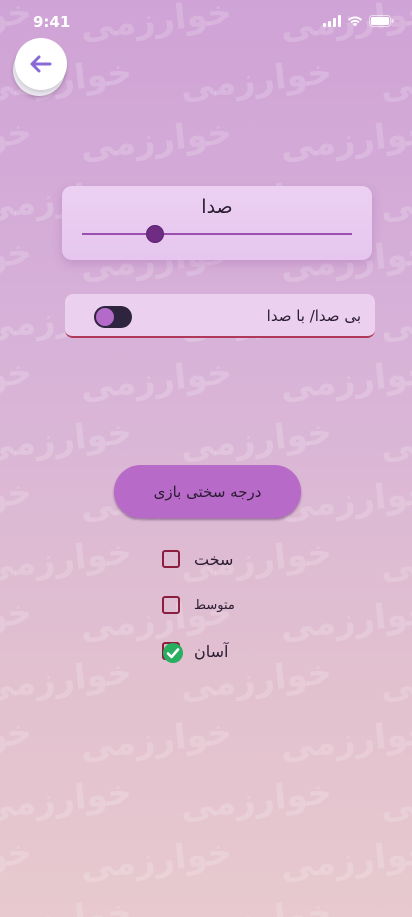  I want to click on difficulty-button: درجه سختی بازی, so click(207, 491).